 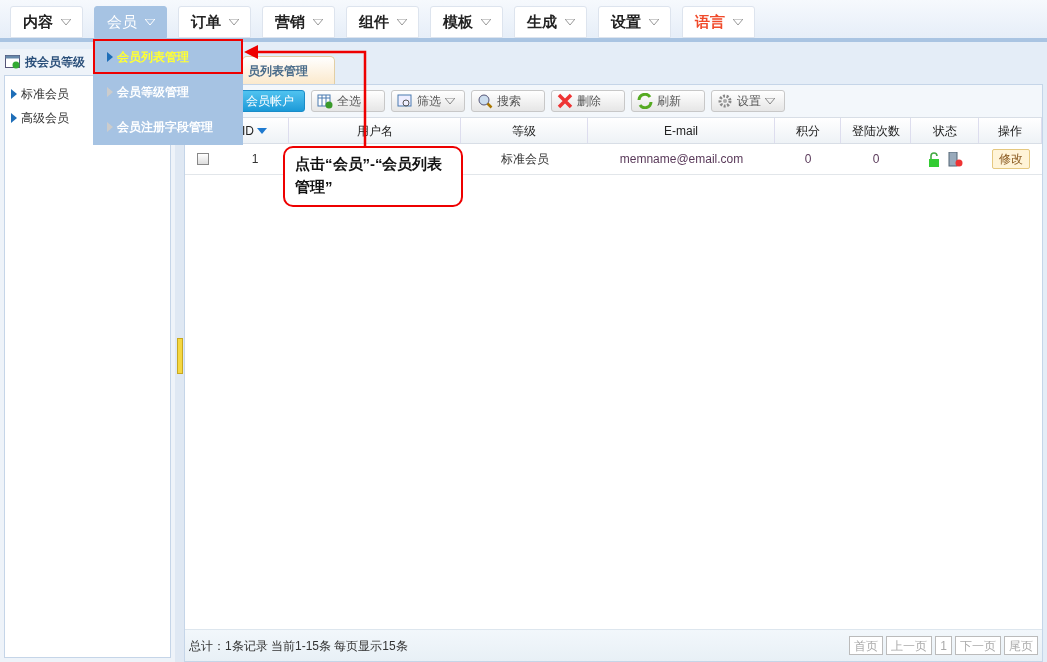 I want to click on column-header: 登陆次数, so click(x=875, y=130).